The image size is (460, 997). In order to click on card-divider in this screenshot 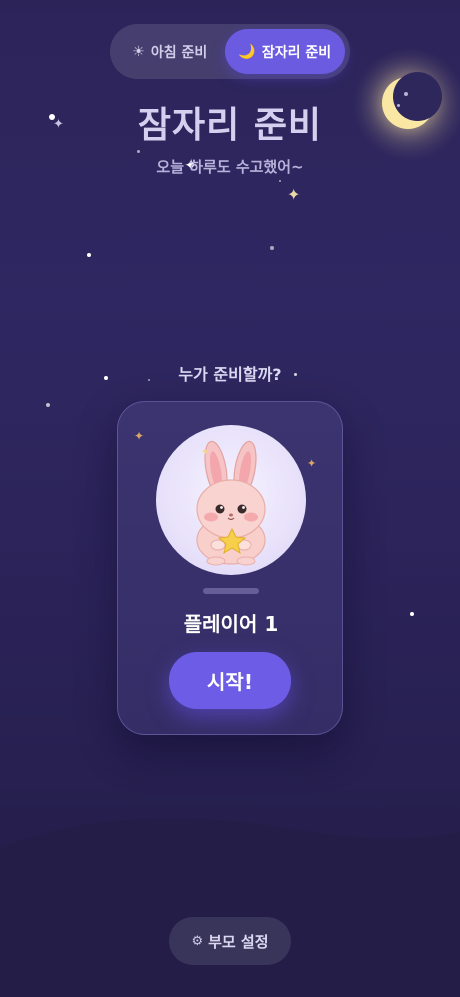, I will do `click(231, 591)`.